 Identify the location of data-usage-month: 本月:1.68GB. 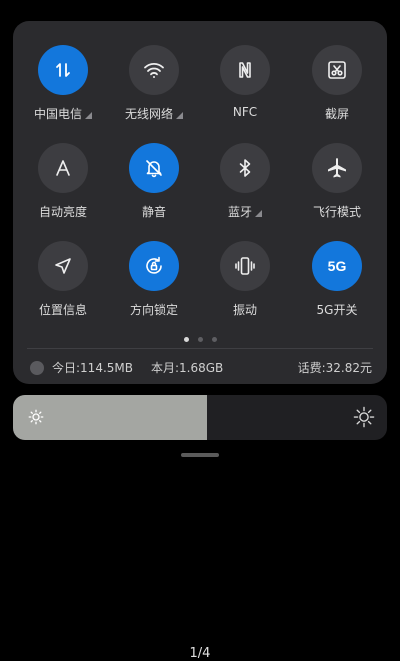
(187, 368).